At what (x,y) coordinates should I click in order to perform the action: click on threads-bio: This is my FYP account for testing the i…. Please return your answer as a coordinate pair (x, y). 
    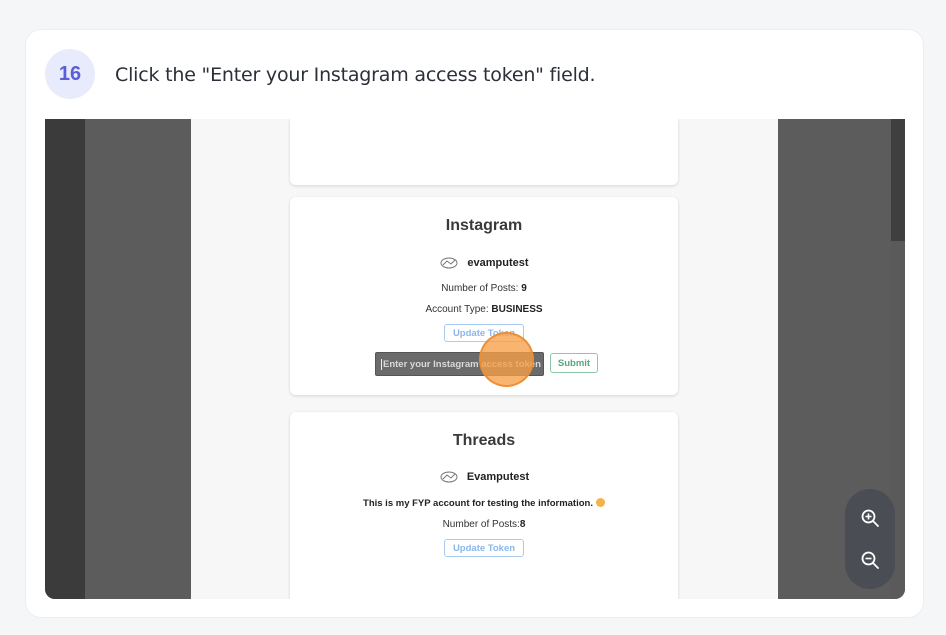
    Looking at the image, I should click on (484, 503).